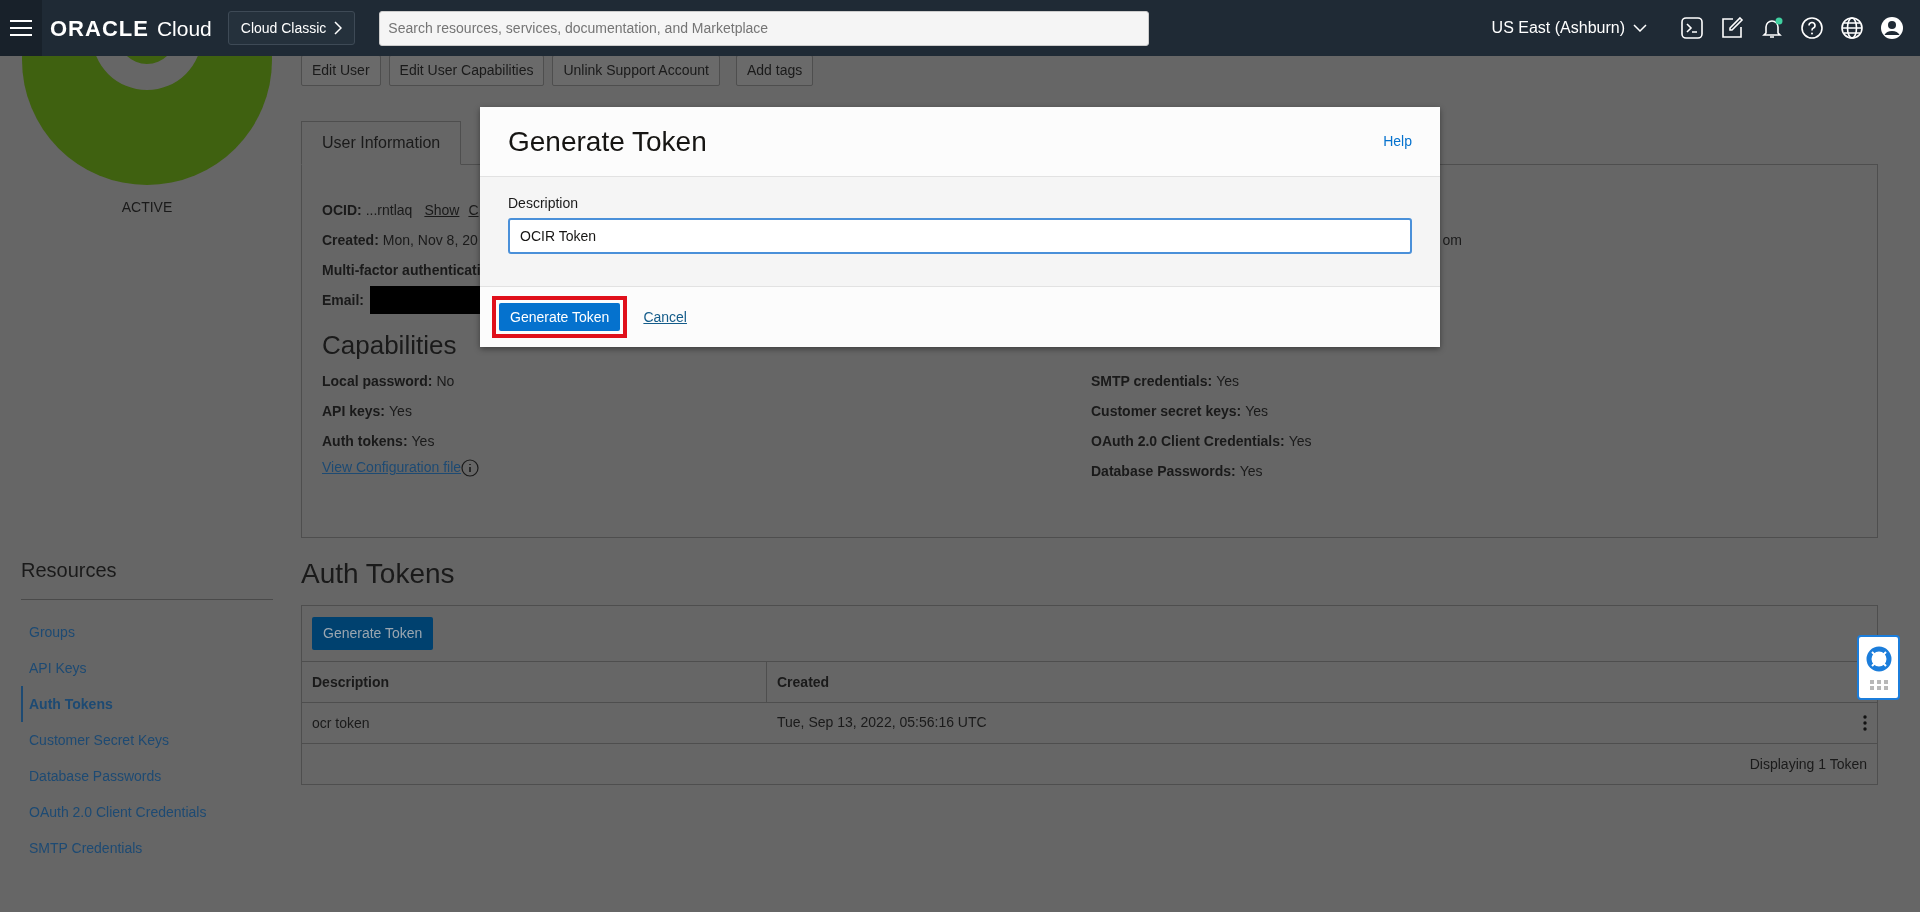 This screenshot has width=1920, height=912. Describe the element at coordinates (343, 300) in the screenshot. I see `field-label: Email:` at that location.